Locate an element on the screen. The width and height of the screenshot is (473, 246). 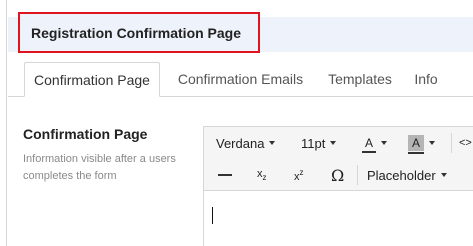
font-color-button: A is located at coordinates (374, 143).